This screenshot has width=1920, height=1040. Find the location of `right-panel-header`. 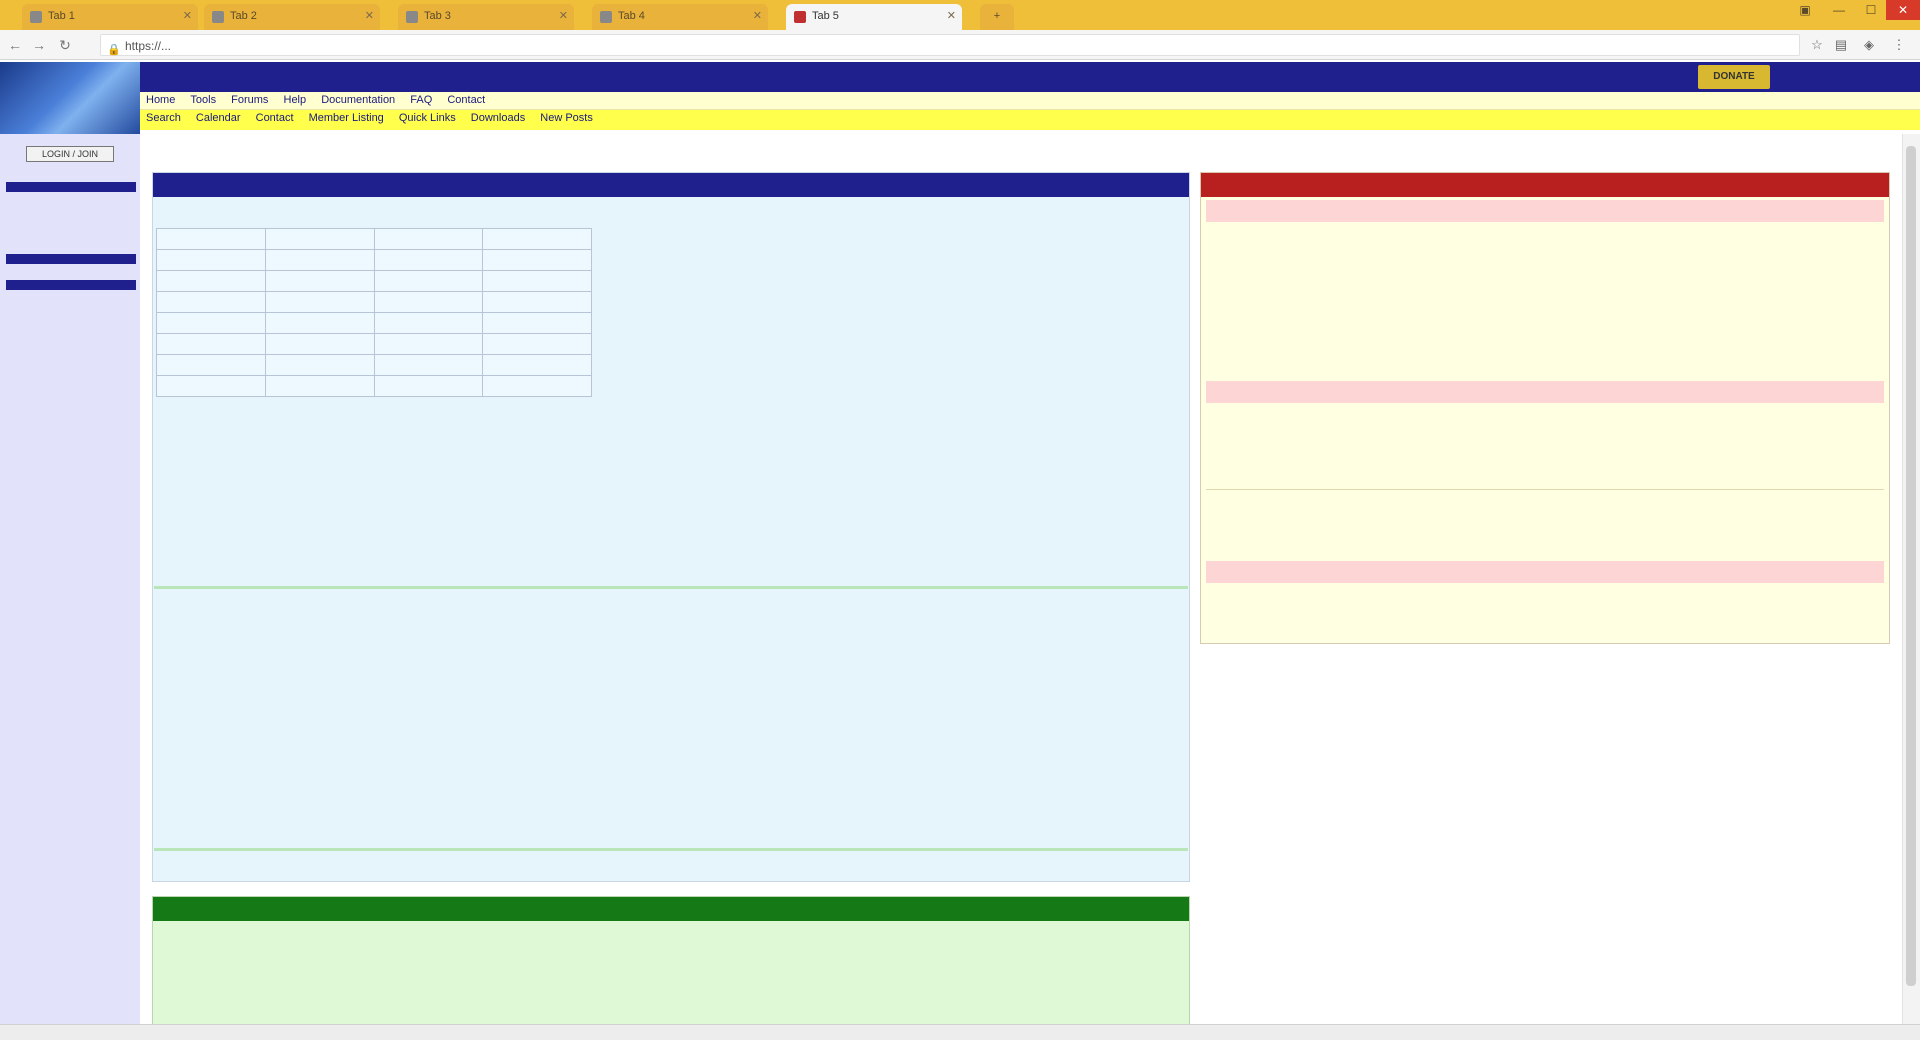

right-panel-header is located at coordinates (1545, 185).